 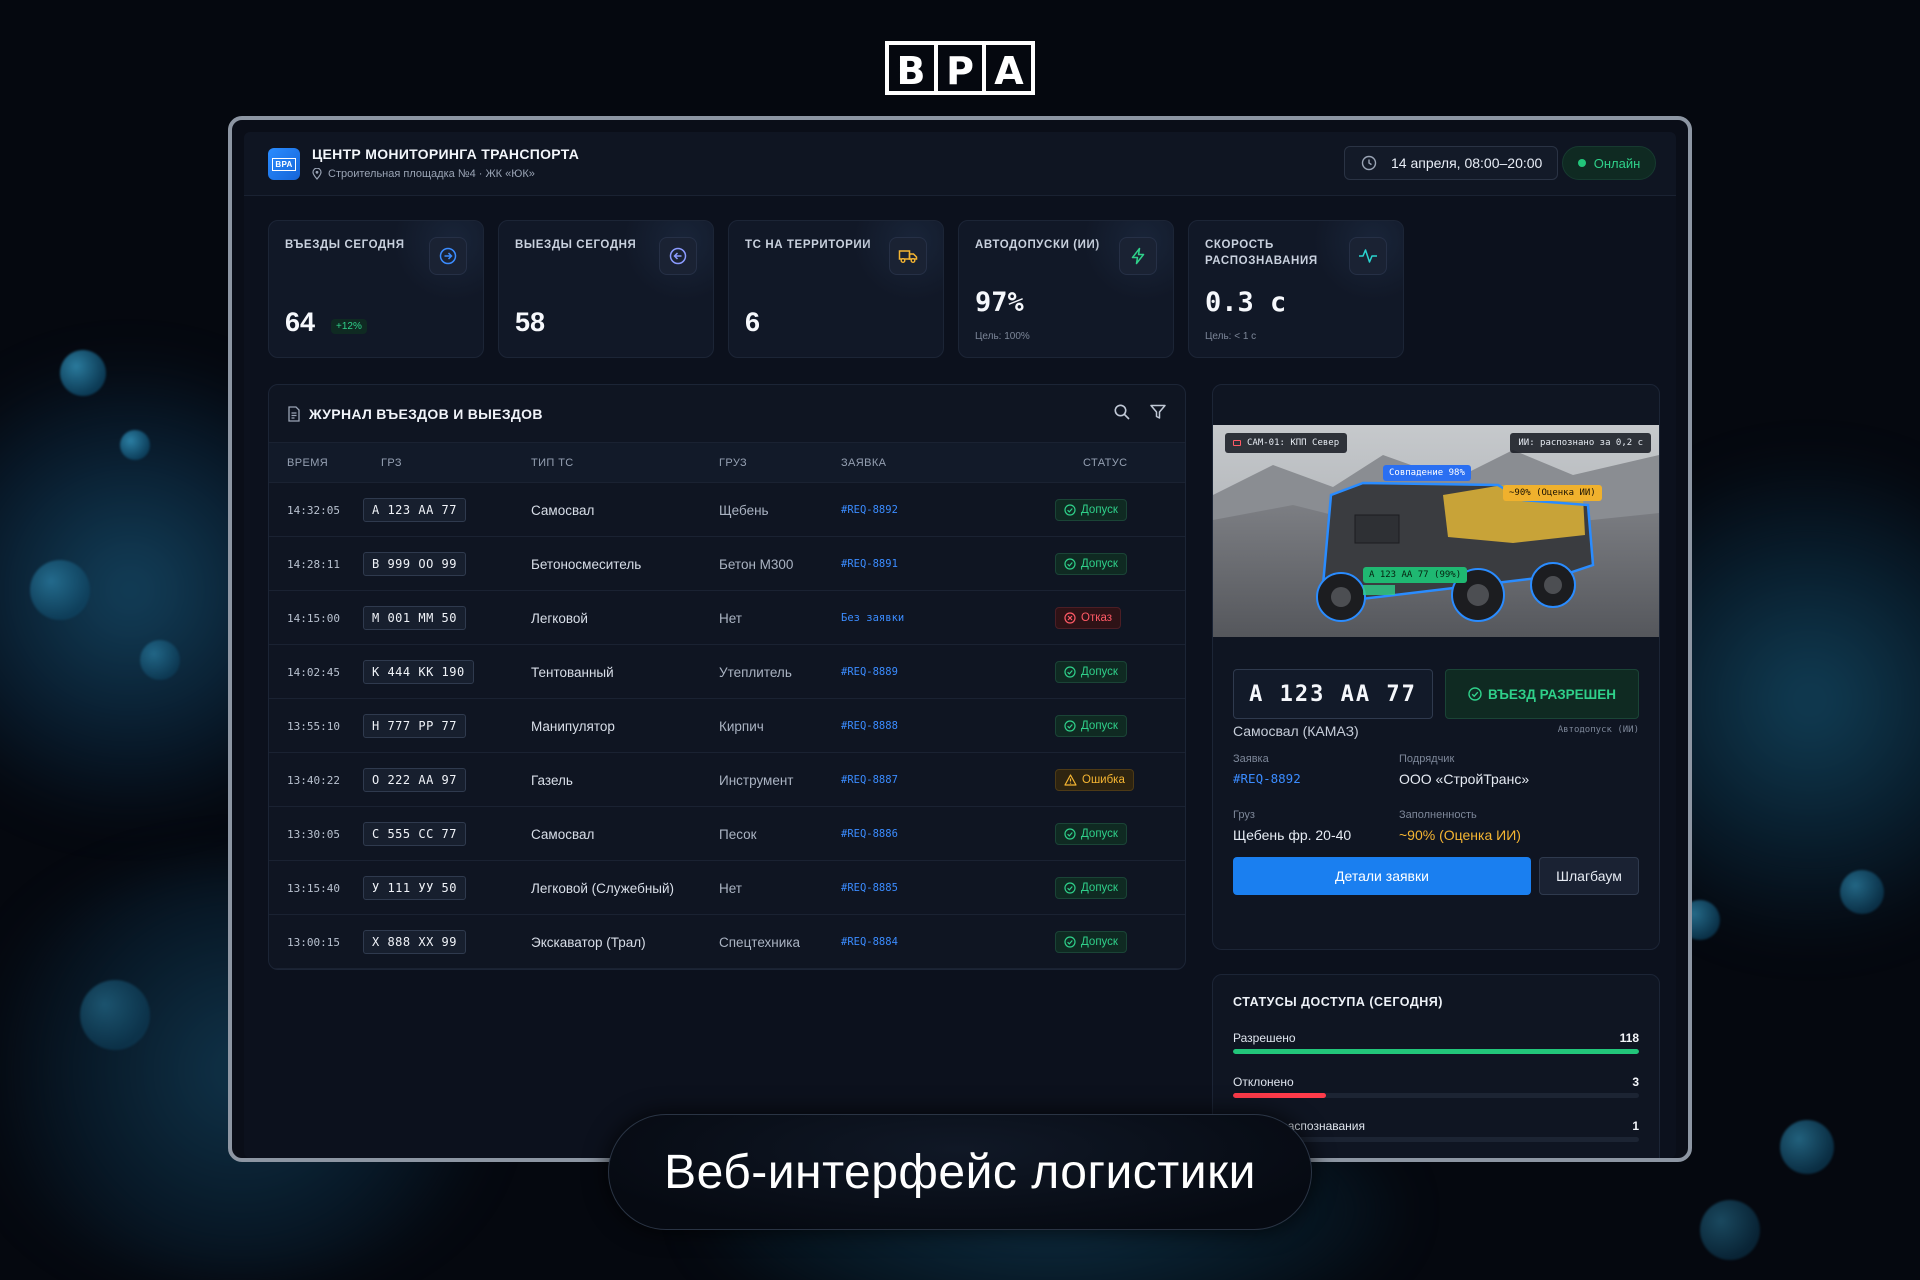 What do you see at coordinates (552, 780) in the screenshot?
I see `vehicle-type-text: Газель` at bounding box center [552, 780].